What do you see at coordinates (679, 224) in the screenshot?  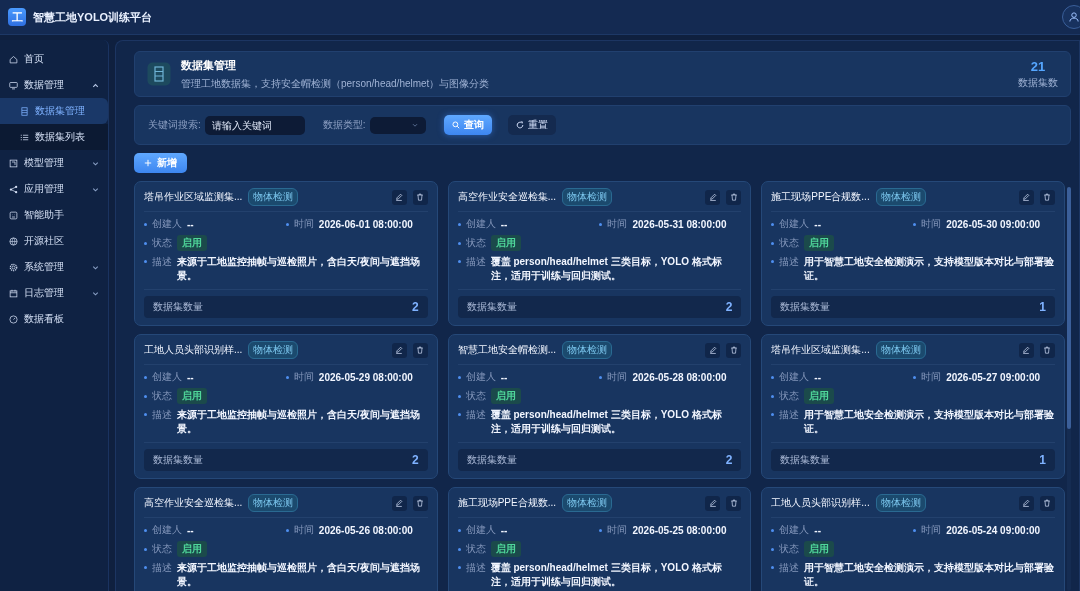 I see `time-value: 2026-05-31 08:00:00` at bounding box center [679, 224].